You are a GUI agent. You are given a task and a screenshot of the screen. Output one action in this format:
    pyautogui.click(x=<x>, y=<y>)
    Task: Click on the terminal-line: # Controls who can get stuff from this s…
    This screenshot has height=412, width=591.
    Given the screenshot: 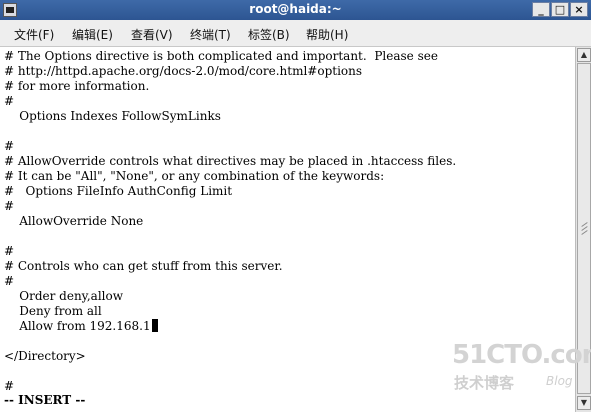 What is the action you would take?
    pyautogui.click(x=143, y=266)
    